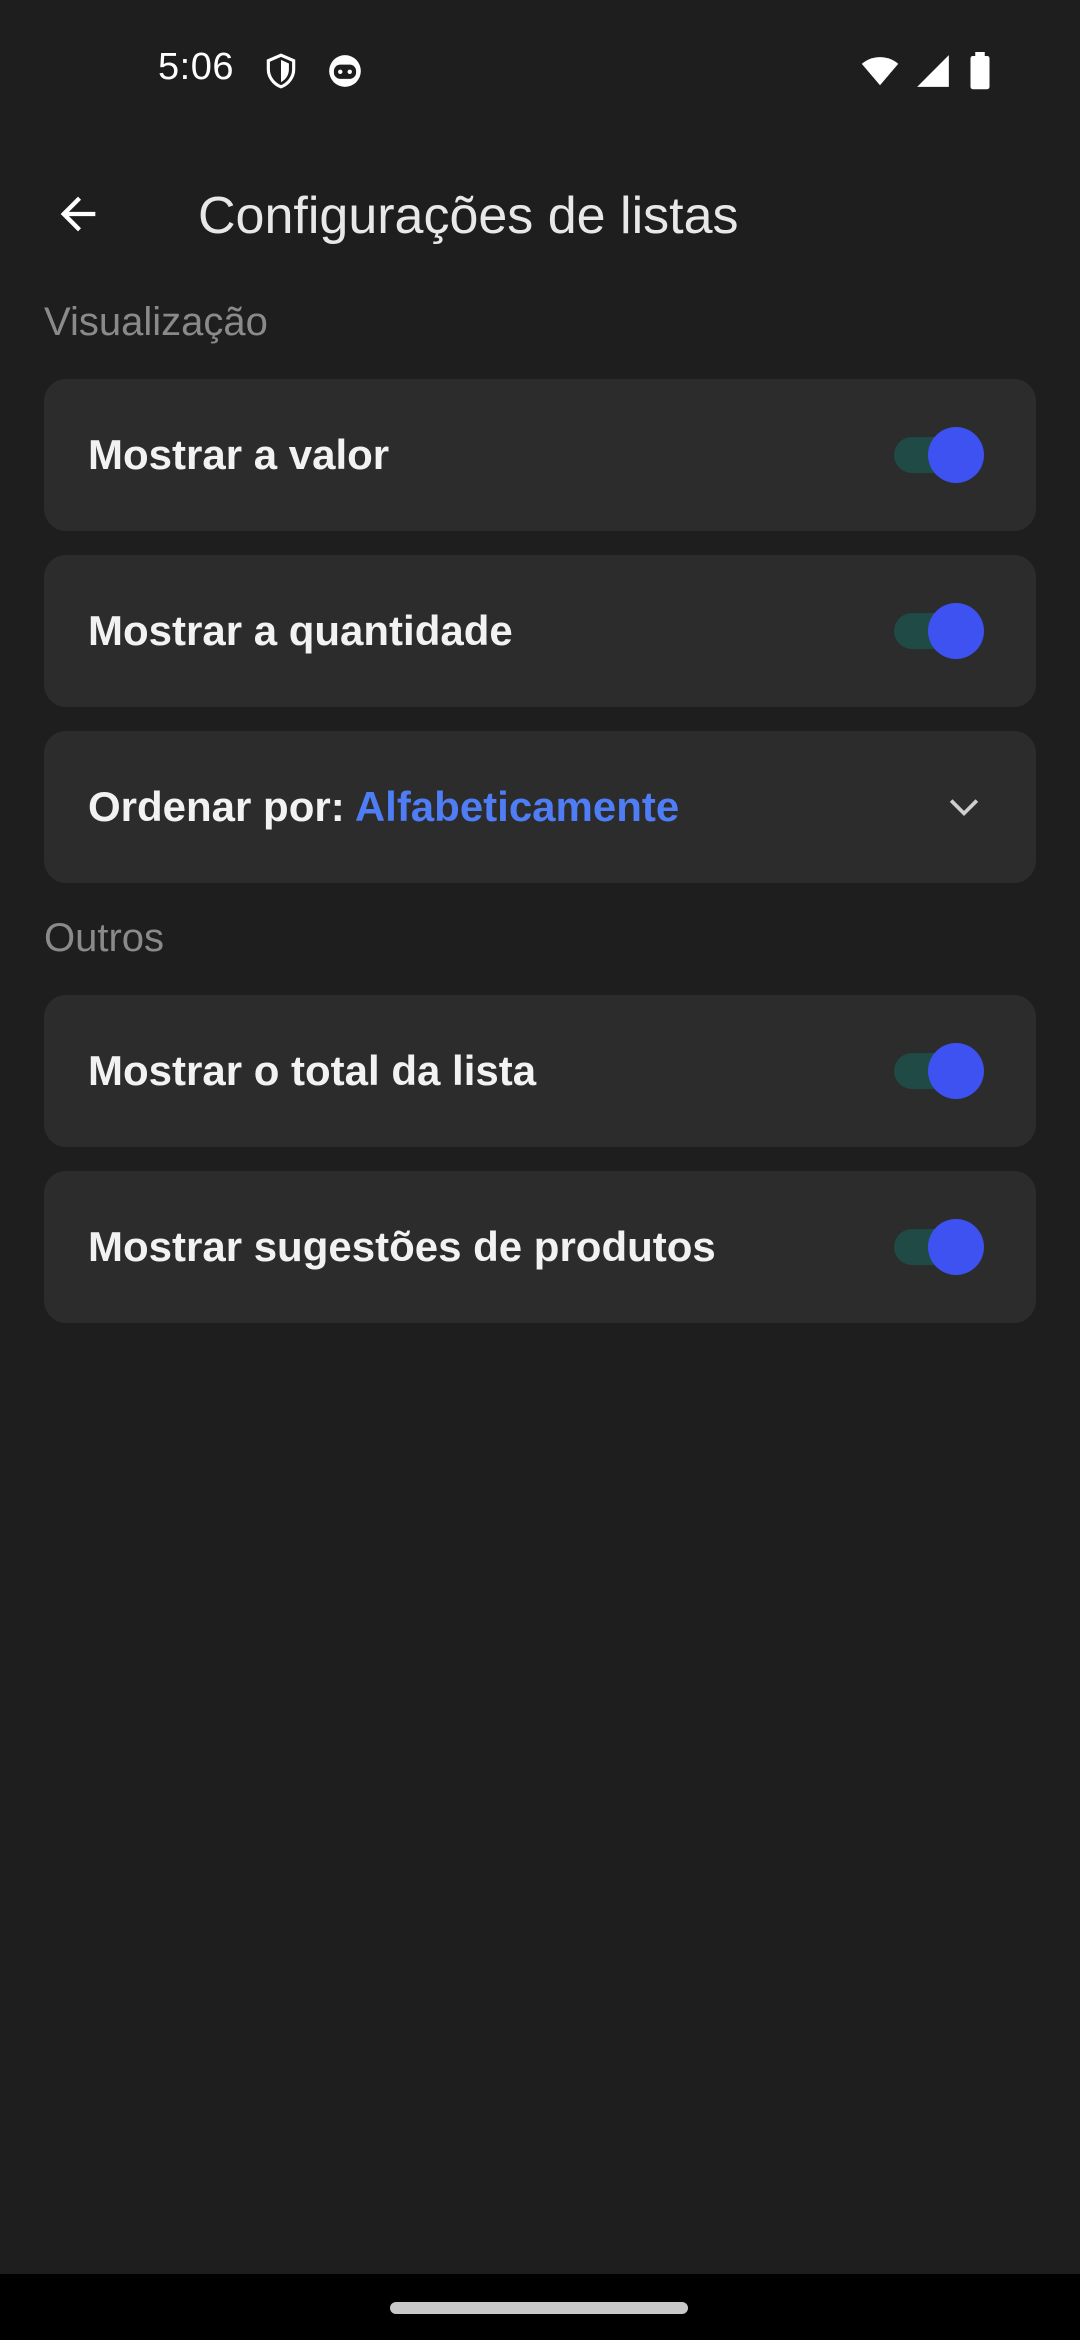 Image resolution: width=1080 pixels, height=2340 pixels. I want to click on page-title: Configurações de listas, so click(468, 216).